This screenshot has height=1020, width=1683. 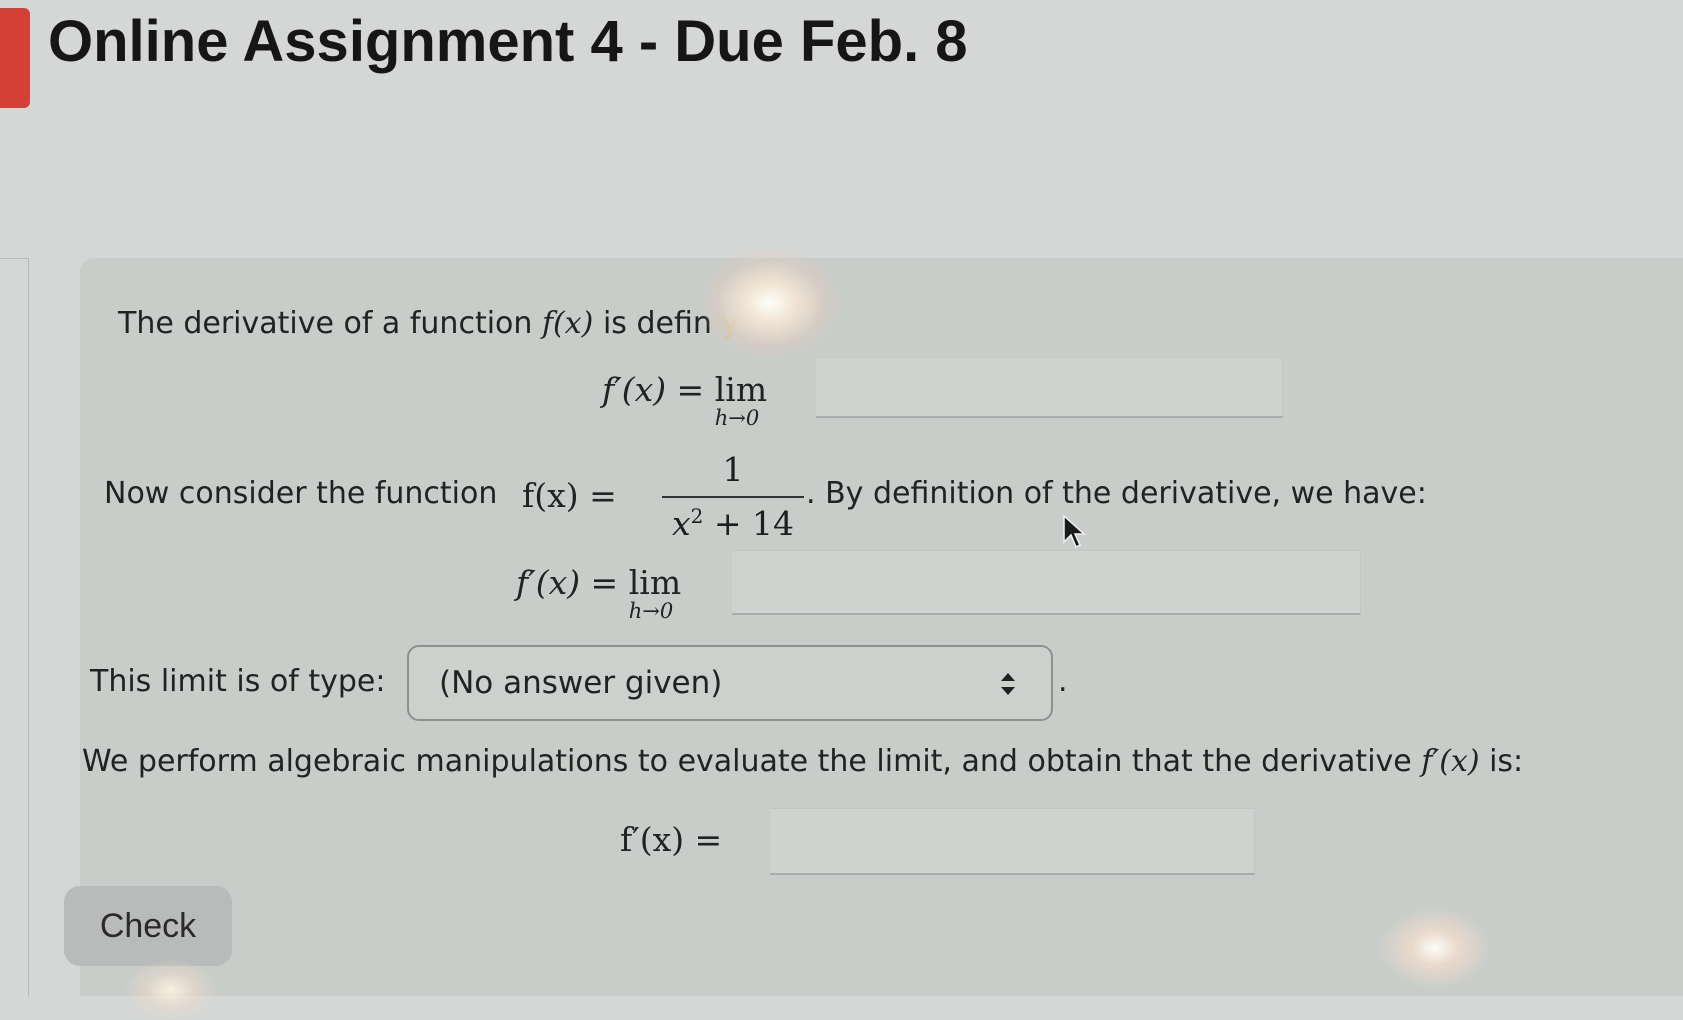 What do you see at coordinates (1049, 387) in the screenshot?
I see `definition-answer-input` at bounding box center [1049, 387].